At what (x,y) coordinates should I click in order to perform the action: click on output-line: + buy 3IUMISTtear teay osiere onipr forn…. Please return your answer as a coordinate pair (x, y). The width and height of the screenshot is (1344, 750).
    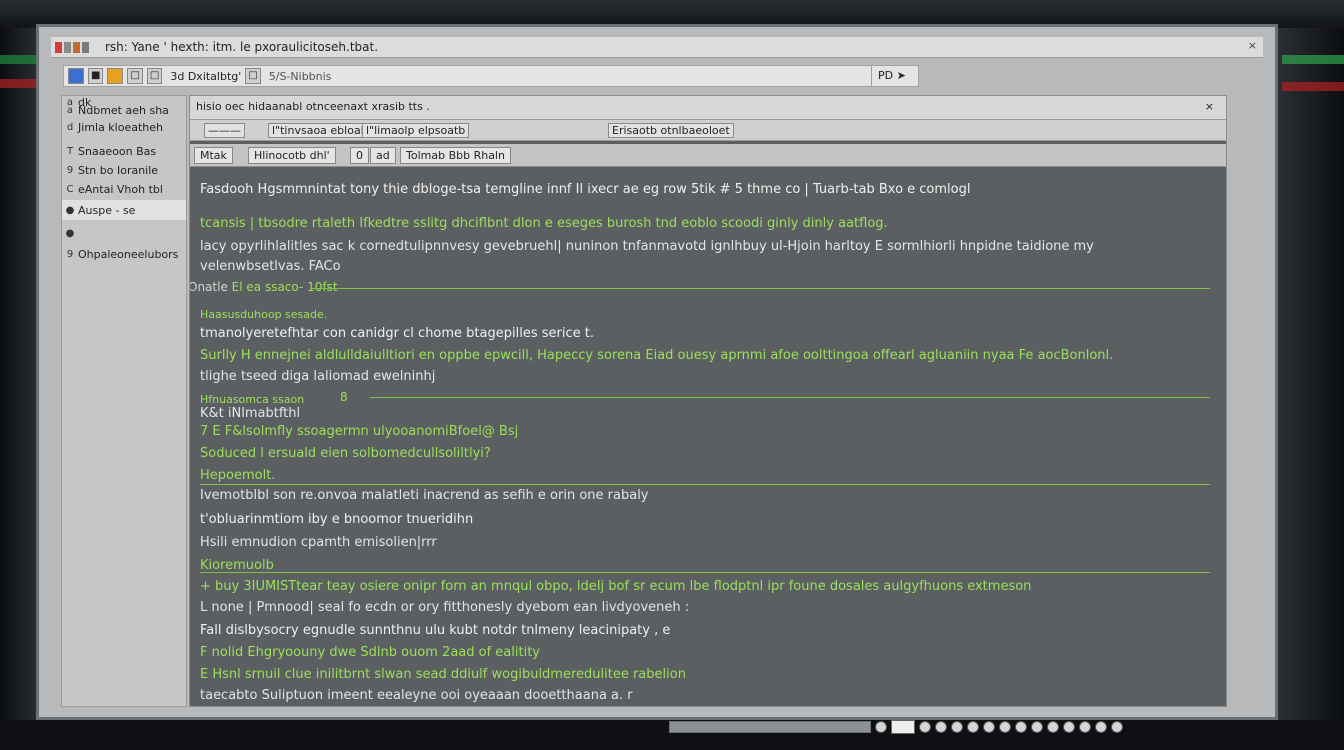
    Looking at the image, I should click on (616, 586).